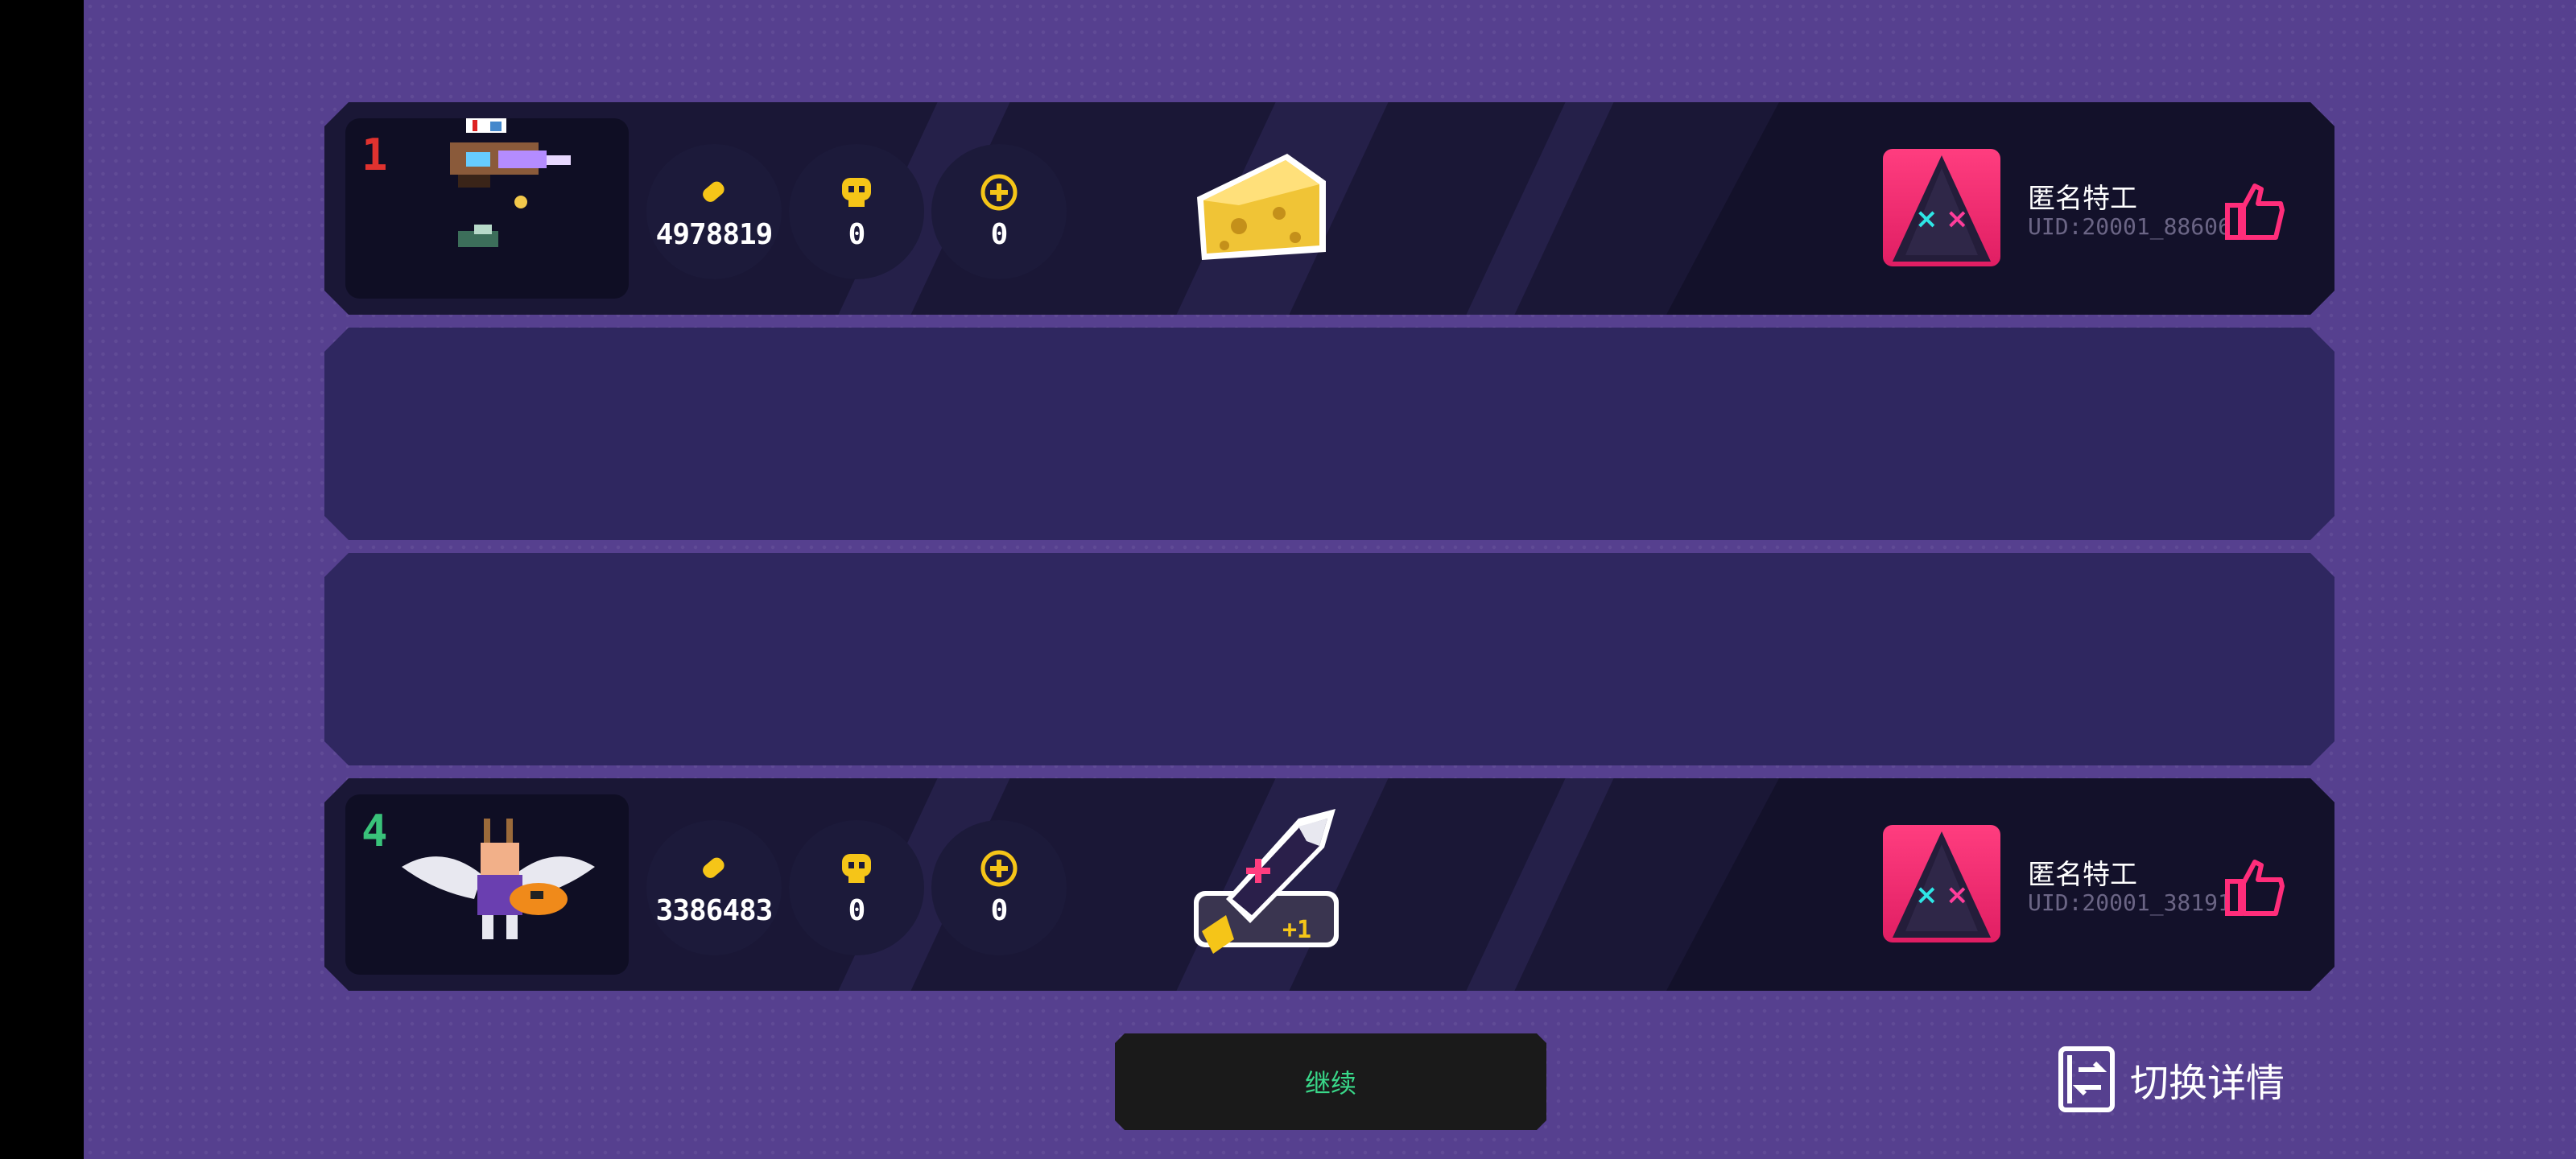  What do you see at coordinates (374, 831) in the screenshot?
I see `rank-number: 4` at bounding box center [374, 831].